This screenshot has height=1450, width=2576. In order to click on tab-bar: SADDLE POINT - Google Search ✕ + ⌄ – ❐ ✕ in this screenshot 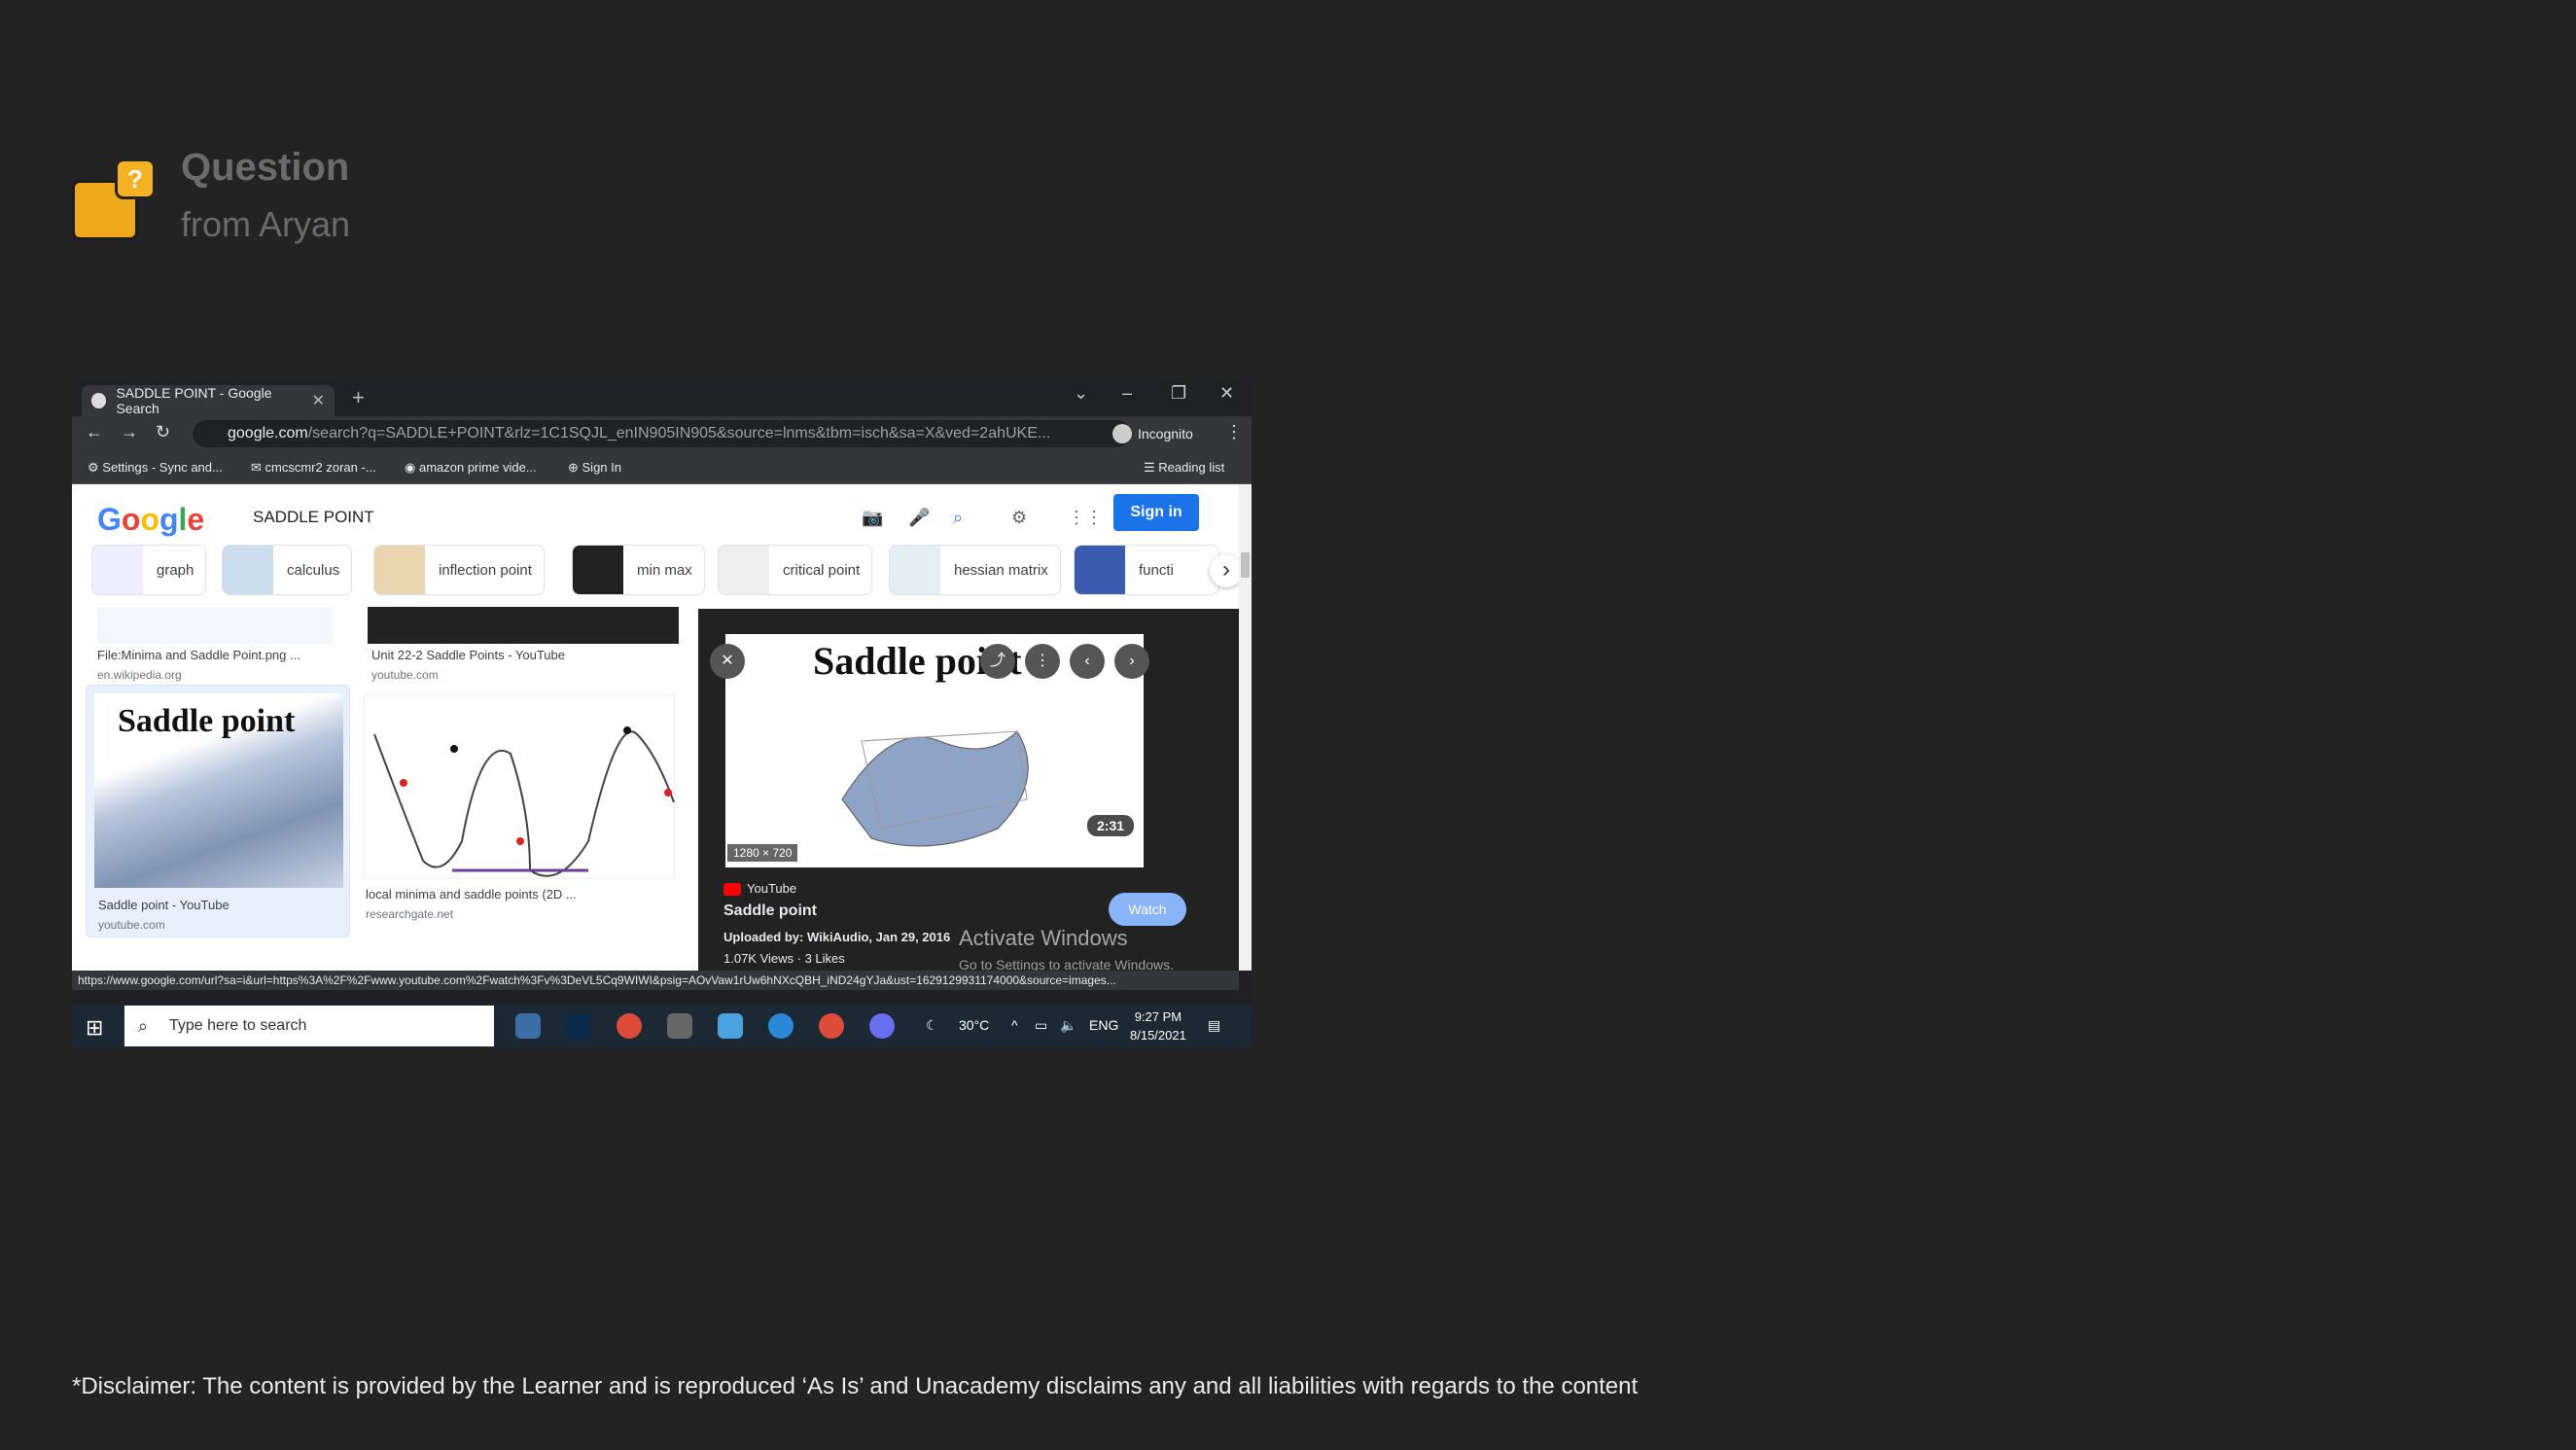, I will do `click(662, 396)`.